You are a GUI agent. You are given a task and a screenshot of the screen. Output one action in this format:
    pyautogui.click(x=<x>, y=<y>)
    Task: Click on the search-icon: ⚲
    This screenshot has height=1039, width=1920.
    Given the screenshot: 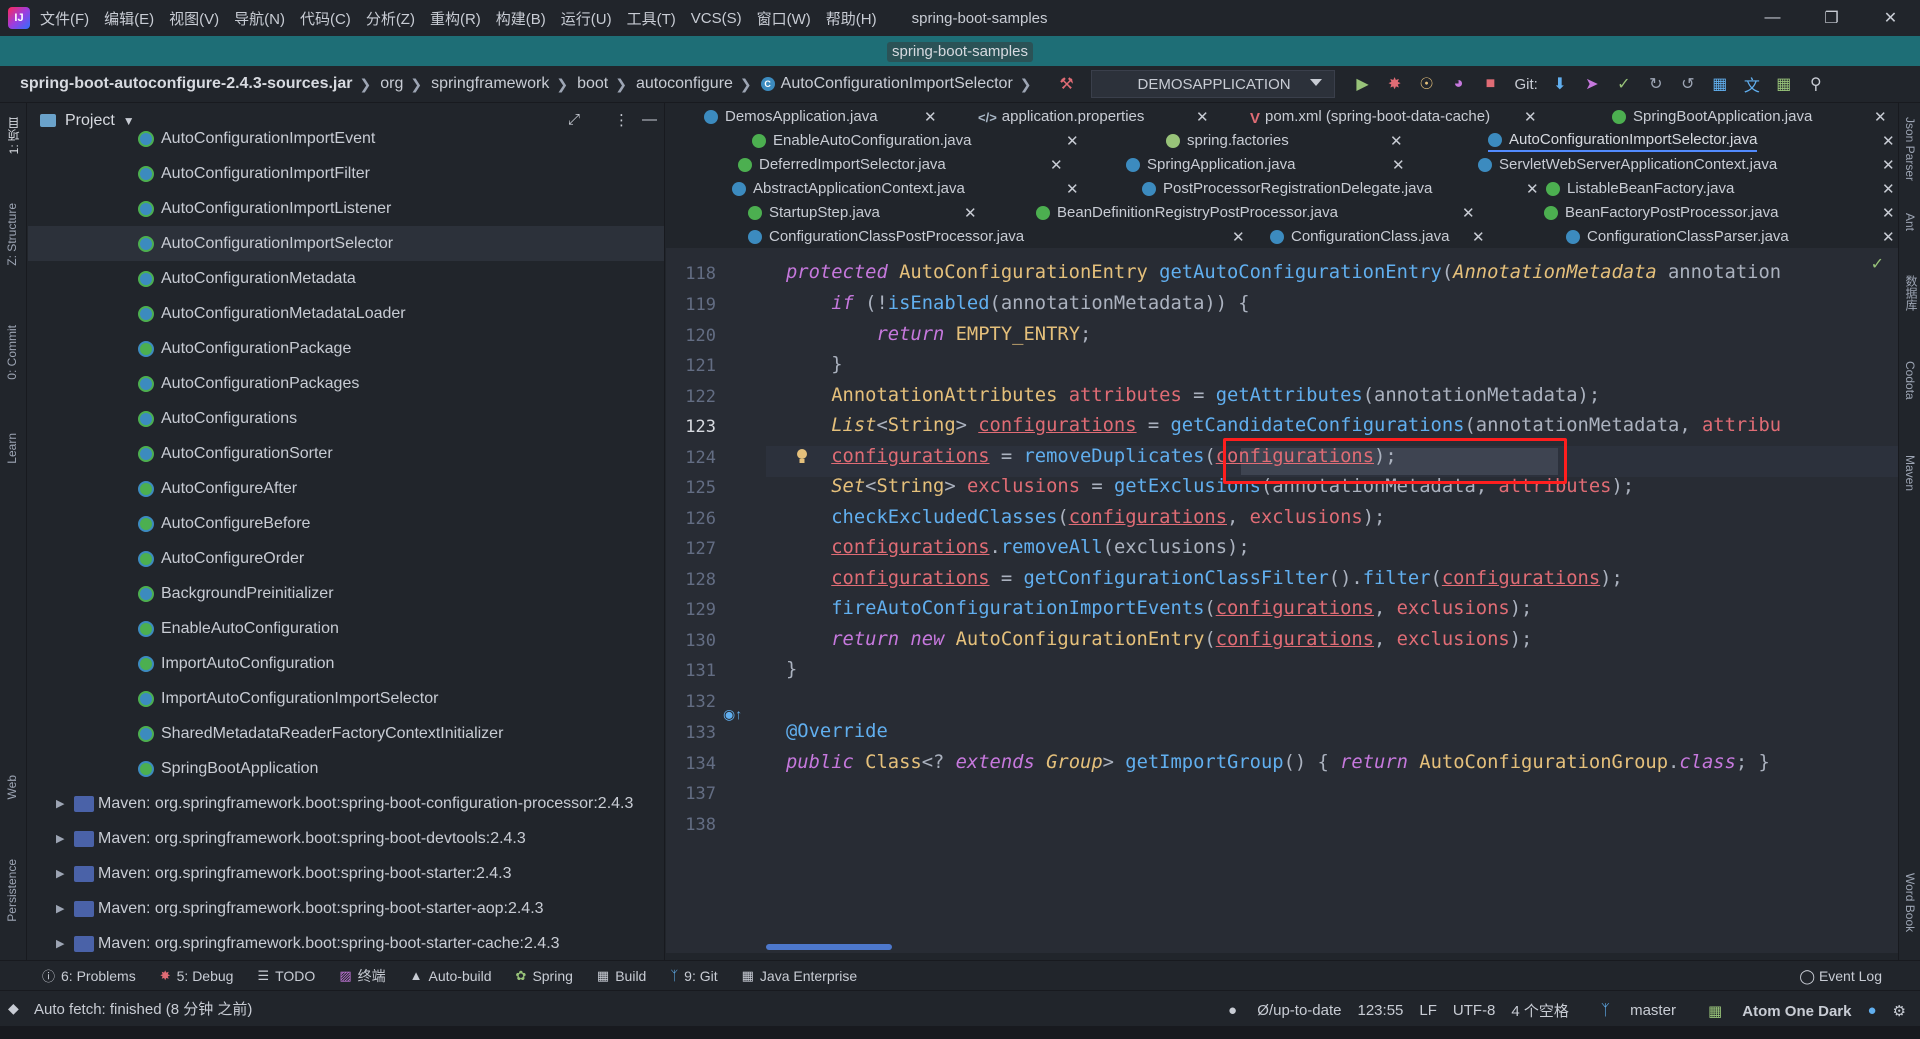 What is the action you would take?
    pyautogui.click(x=1816, y=84)
    